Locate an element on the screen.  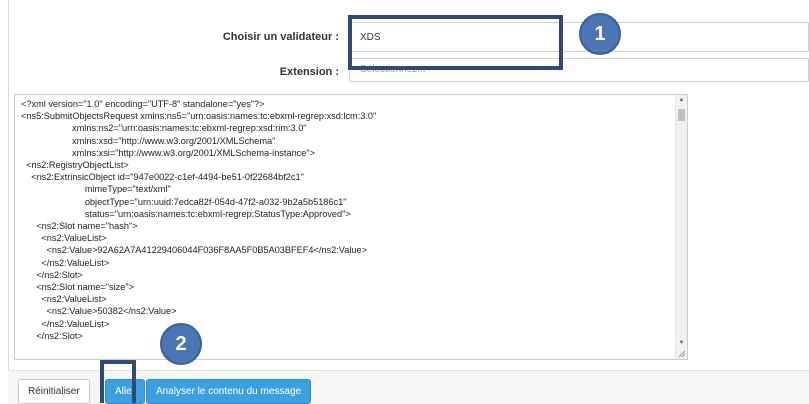
page-left-border is located at coordinates (8, 201).